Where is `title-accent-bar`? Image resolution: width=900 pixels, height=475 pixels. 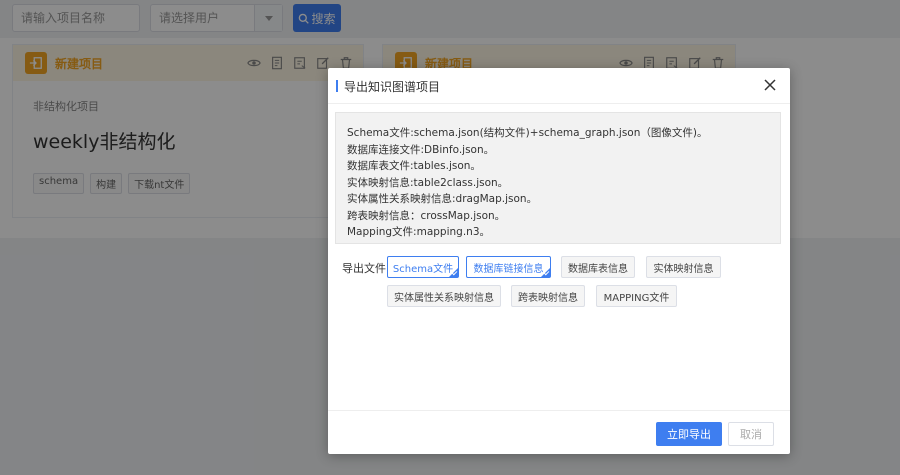 title-accent-bar is located at coordinates (337, 86).